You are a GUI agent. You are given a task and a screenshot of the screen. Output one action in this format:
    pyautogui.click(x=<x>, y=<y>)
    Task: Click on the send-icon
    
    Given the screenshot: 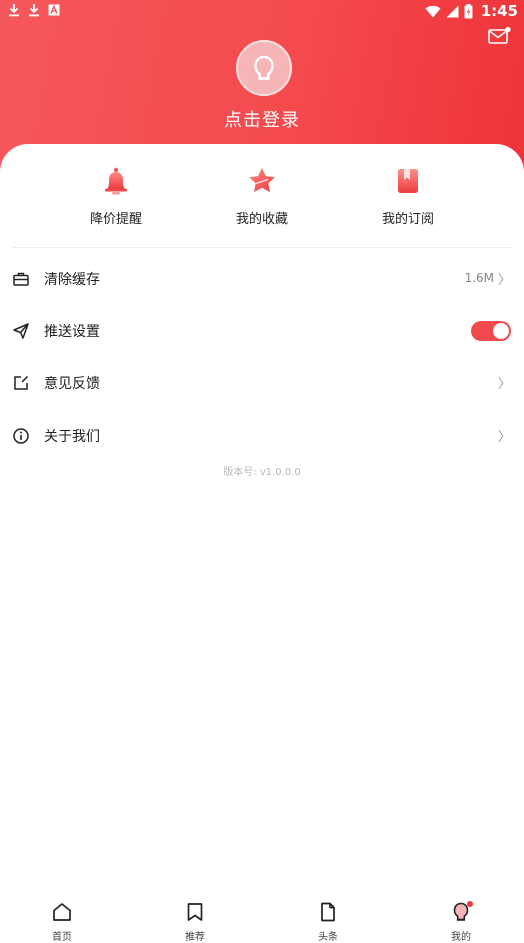 What is the action you would take?
    pyautogui.click(x=21, y=331)
    